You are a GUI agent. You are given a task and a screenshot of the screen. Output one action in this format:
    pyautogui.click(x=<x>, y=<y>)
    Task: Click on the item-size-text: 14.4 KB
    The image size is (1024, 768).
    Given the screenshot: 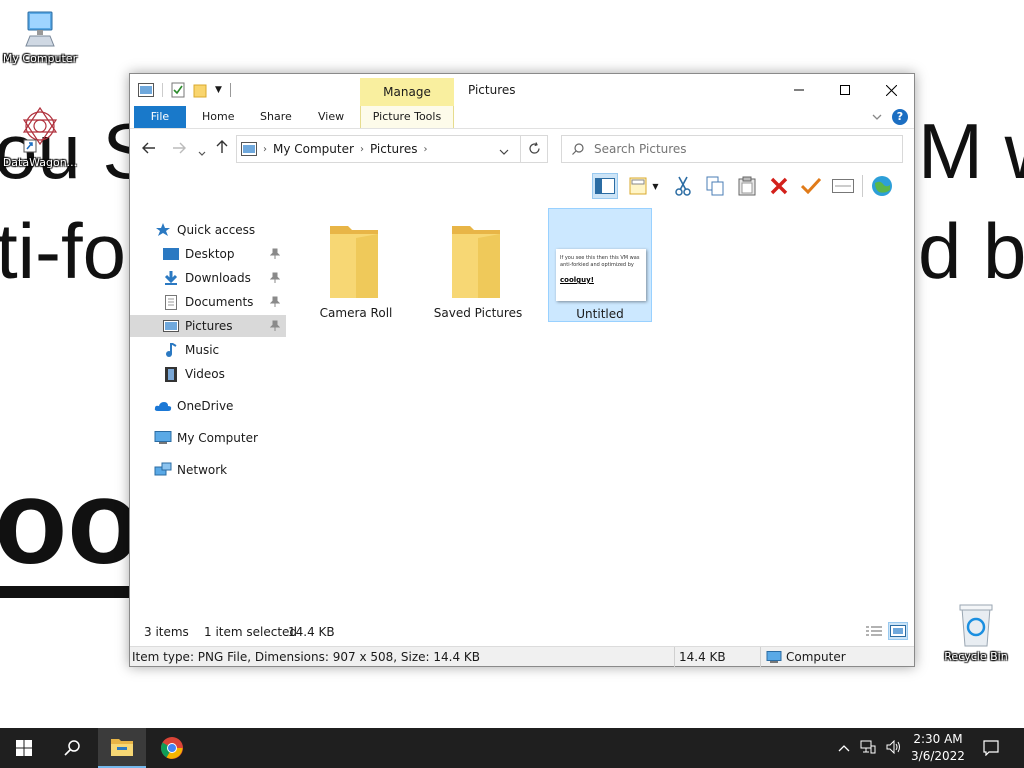 What is the action you would take?
    pyautogui.click(x=702, y=657)
    